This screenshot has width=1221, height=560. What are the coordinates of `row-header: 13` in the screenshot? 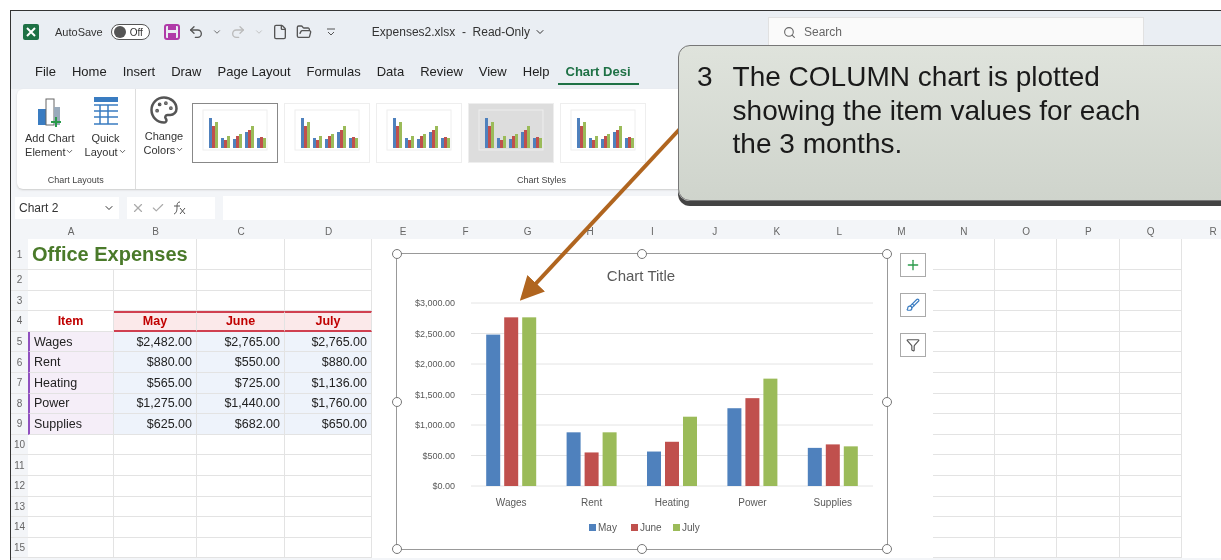 It's located at (19, 507).